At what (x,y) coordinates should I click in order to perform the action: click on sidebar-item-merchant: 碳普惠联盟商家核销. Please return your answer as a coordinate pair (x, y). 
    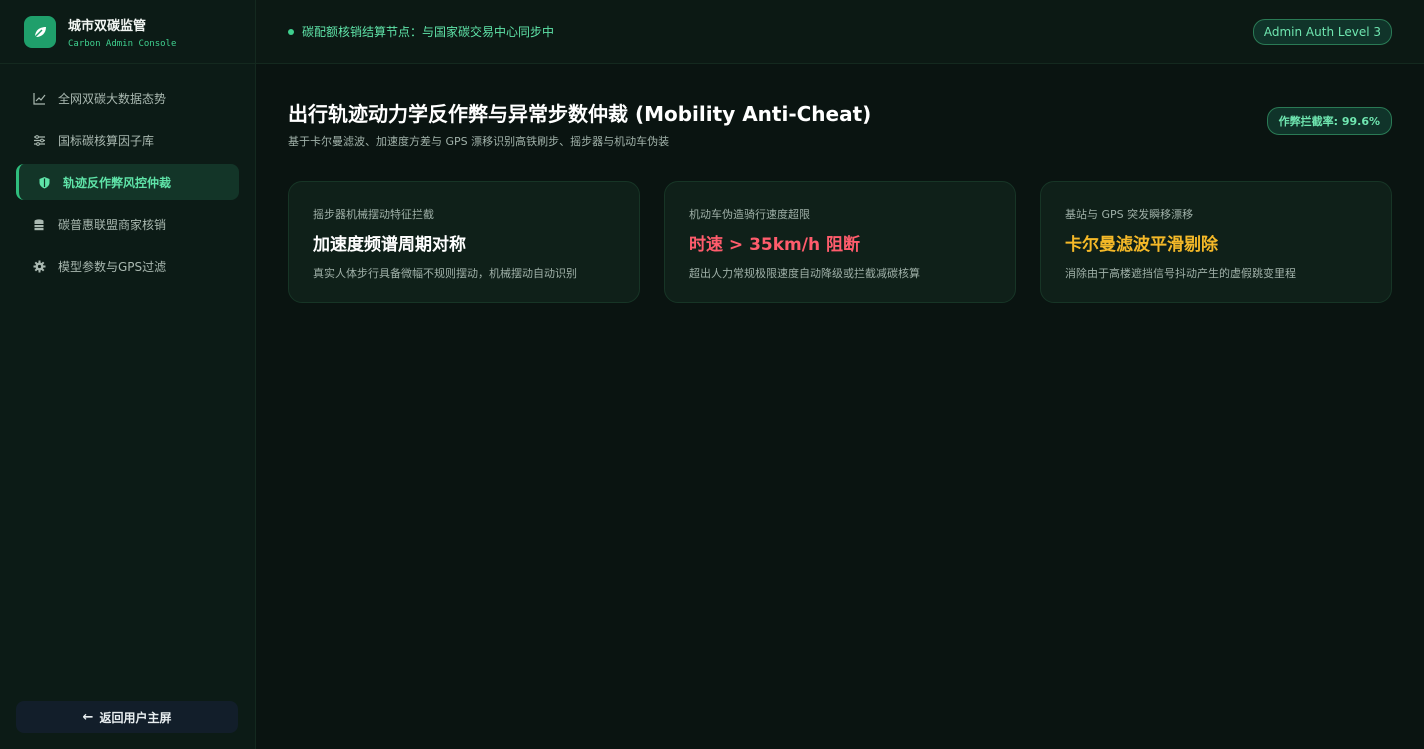
    Looking at the image, I should click on (127, 224).